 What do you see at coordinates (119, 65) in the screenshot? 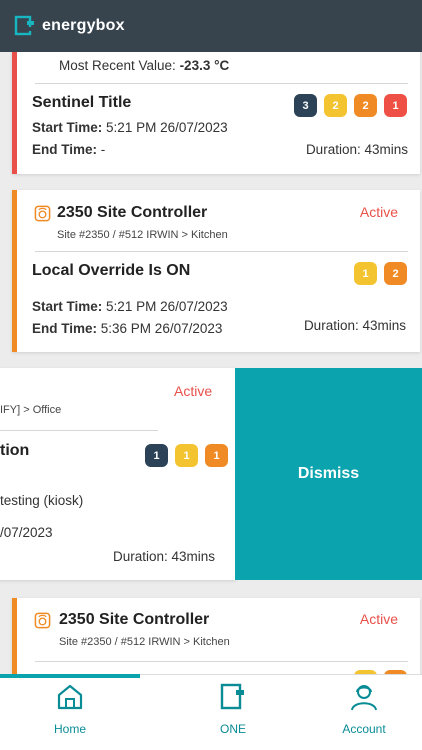
I see `recent-value-label: Most Recent Value:` at bounding box center [119, 65].